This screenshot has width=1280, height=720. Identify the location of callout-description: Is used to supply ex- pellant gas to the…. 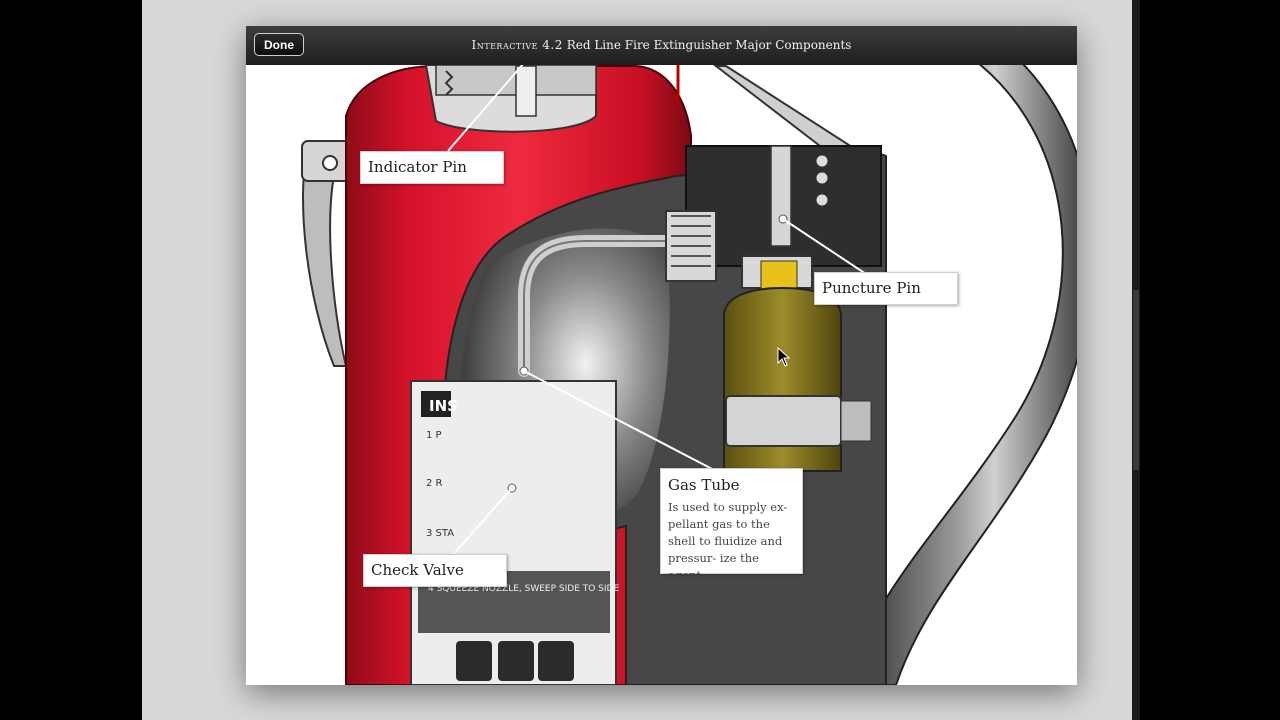
(728, 541).